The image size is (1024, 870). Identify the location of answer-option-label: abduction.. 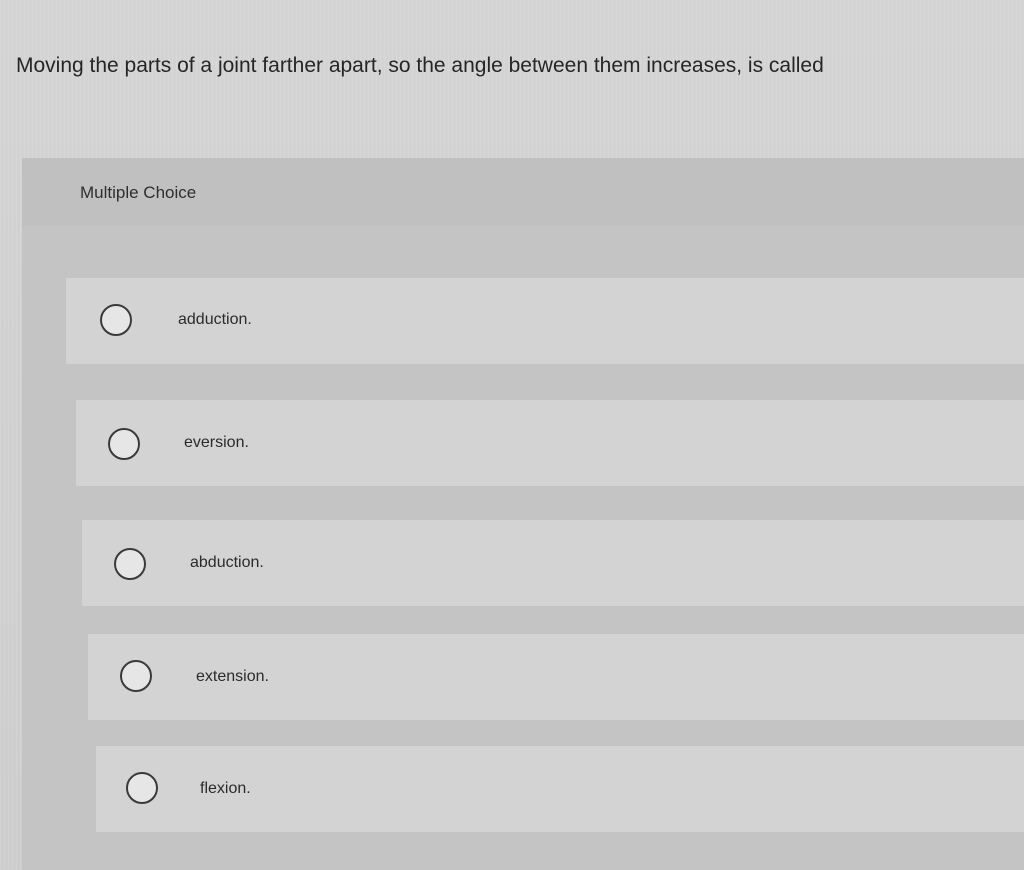
(227, 562).